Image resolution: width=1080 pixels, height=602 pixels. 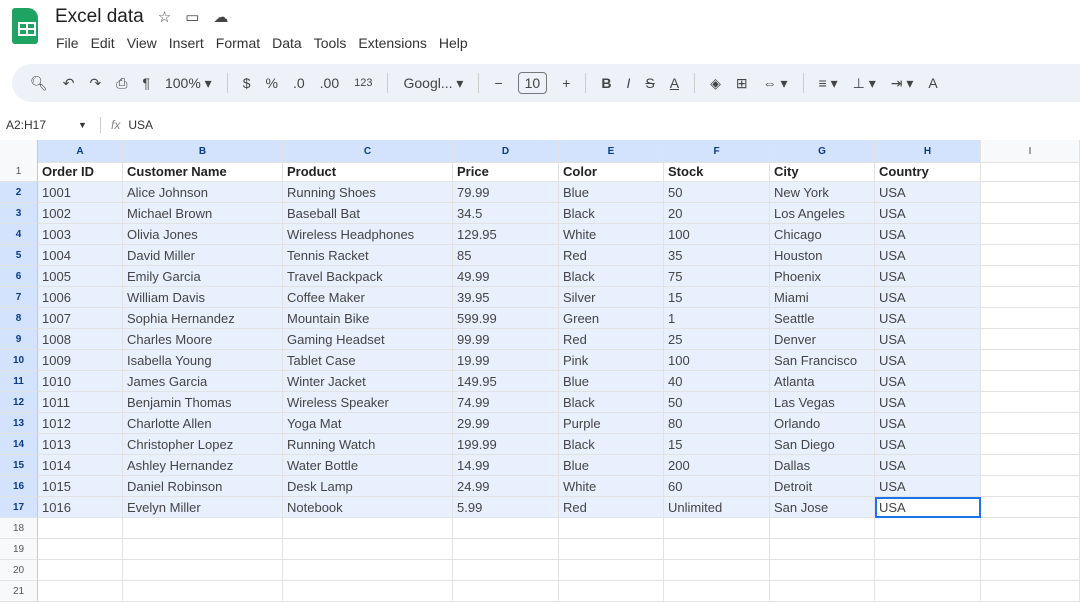 I want to click on cell-F6: 75, so click(x=717, y=276).